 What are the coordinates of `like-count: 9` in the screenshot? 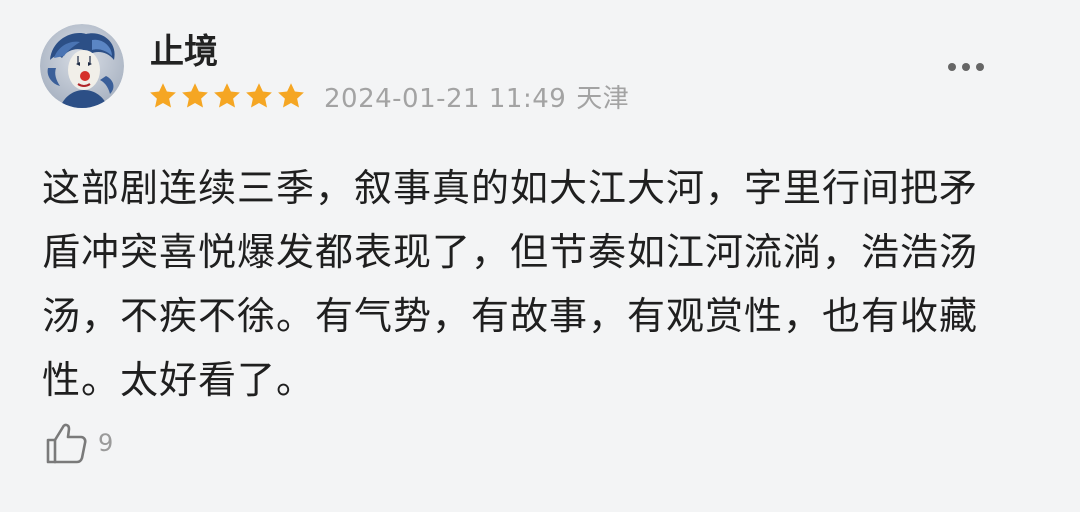 It's located at (106, 443).